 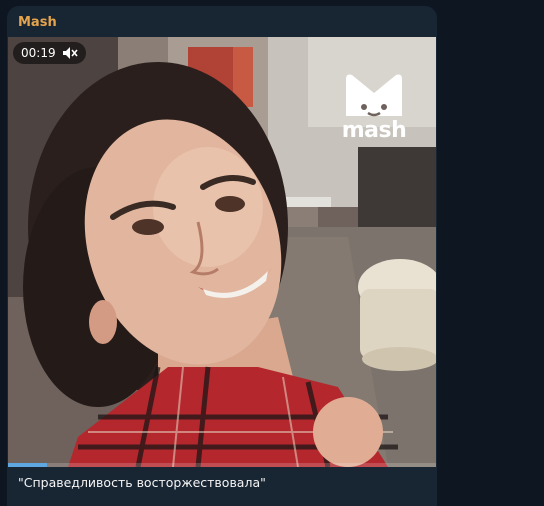 I want to click on video-progress-fill, so click(x=27, y=465).